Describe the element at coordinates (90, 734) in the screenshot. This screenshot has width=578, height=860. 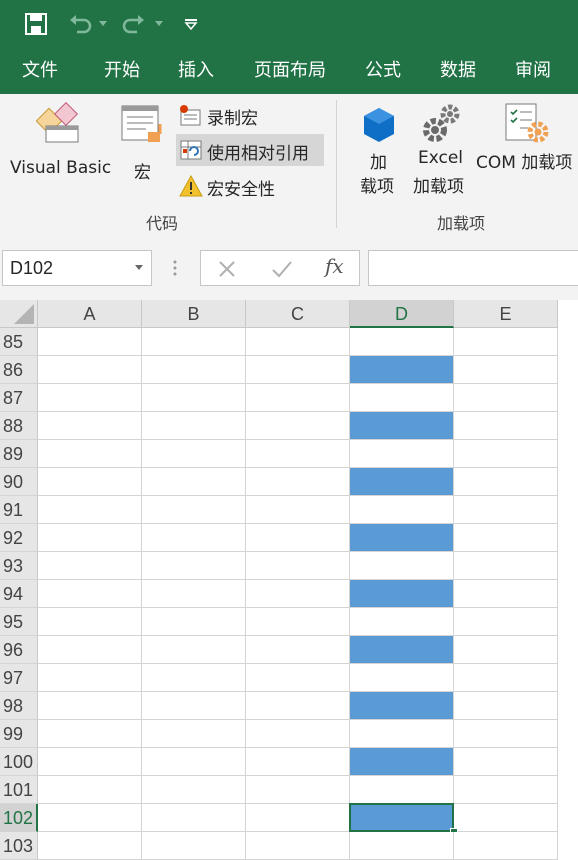
I see `cell-a99` at that location.